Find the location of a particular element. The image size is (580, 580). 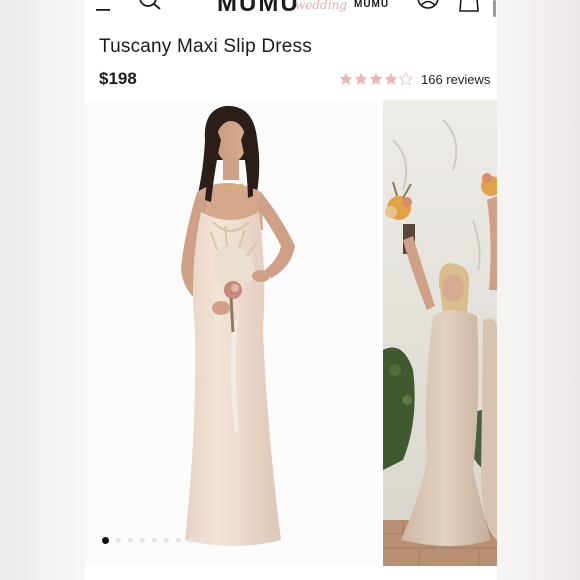

logo-sub-text: MUMU is located at coordinates (372, 5).